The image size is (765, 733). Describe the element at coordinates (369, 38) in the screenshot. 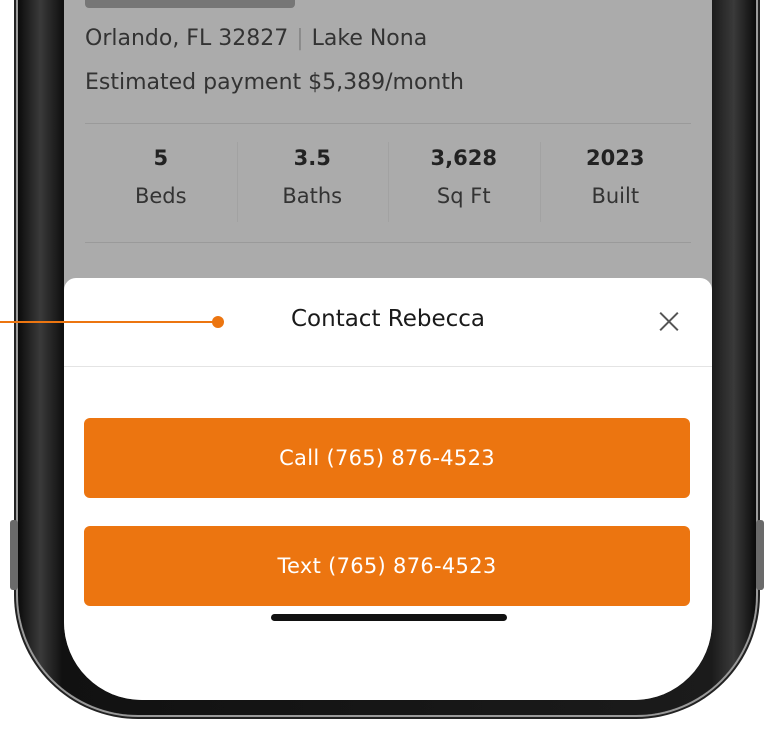

I see `listing-neighborhood: Lake Nona` at that location.